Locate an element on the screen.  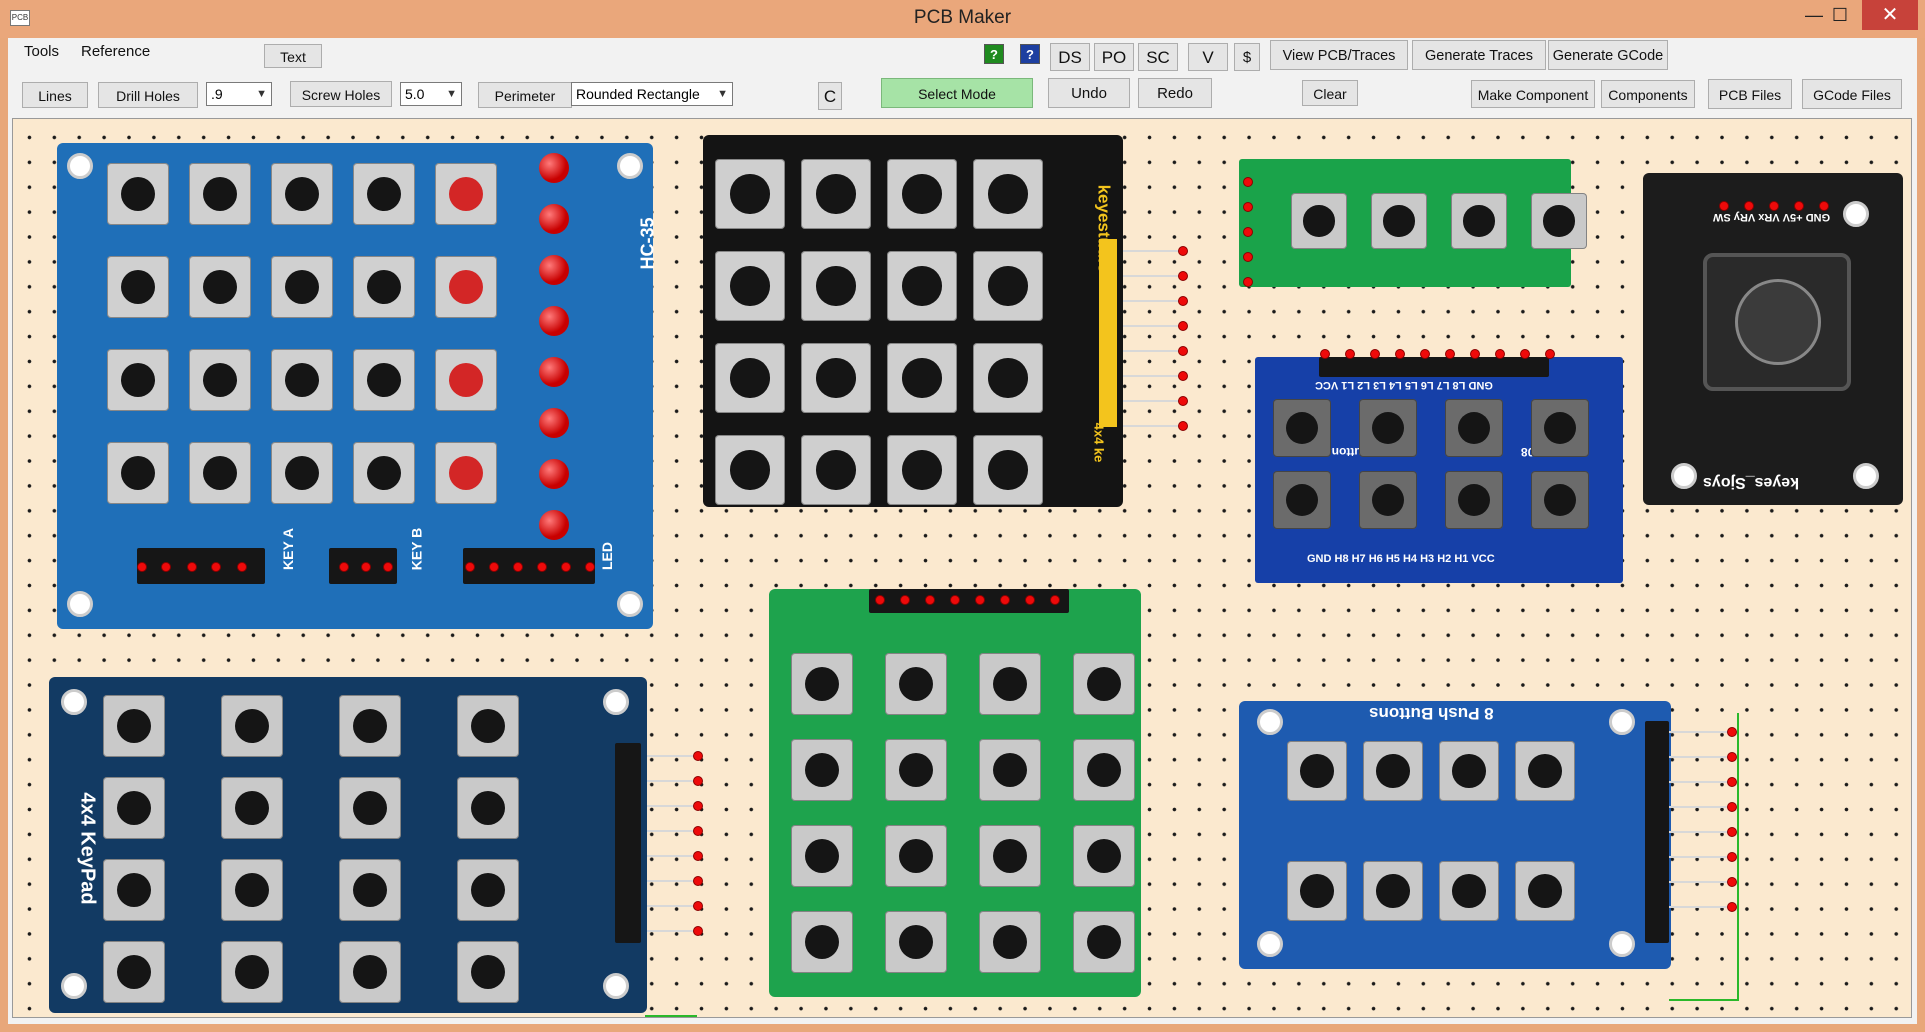
screw-size-select: 5.0 ▼ is located at coordinates (431, 94).